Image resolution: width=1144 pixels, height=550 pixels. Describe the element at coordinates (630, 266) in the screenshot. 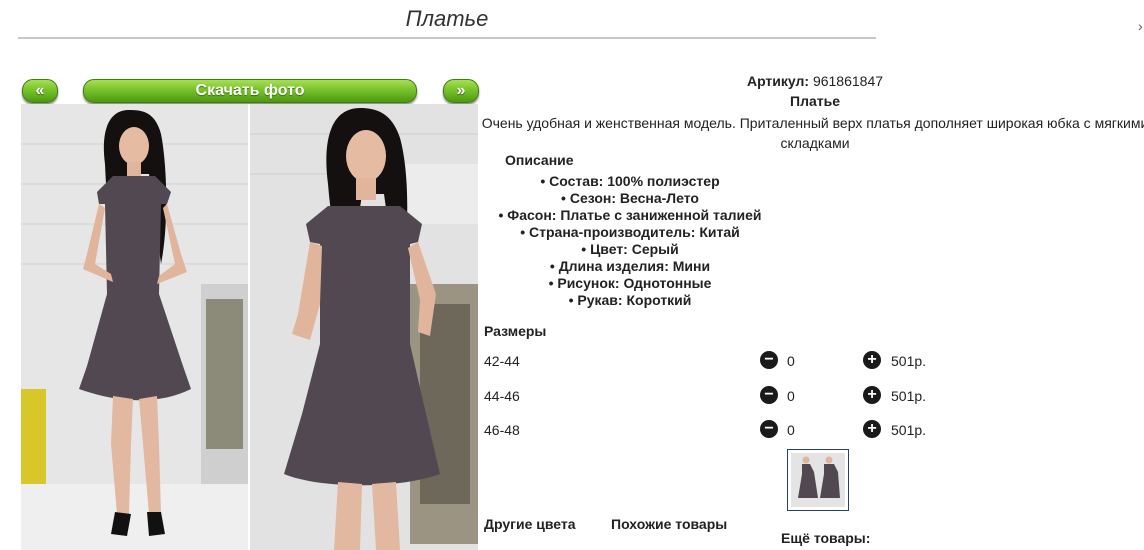

I see `spec-item: Длина изделия: Мини` at that location.